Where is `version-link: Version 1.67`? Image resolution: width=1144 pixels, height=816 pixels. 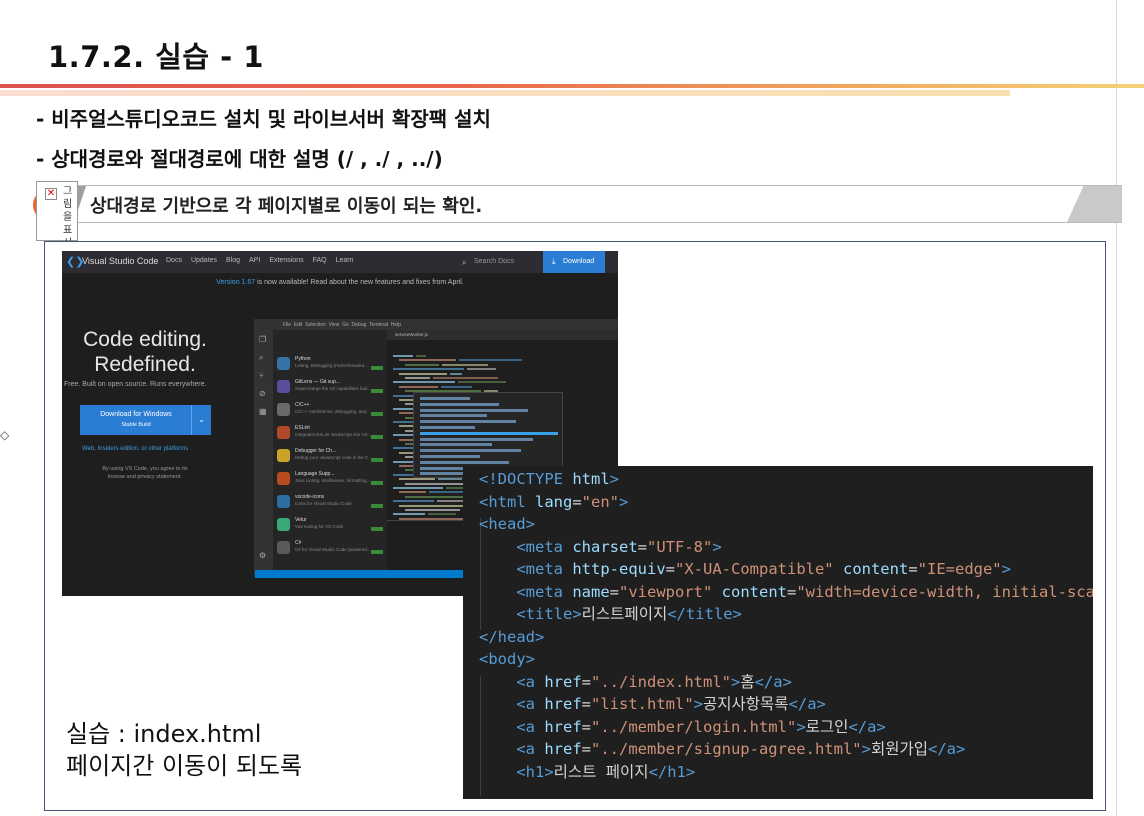
version-link: Version 1.67 is located at coordinates (235, 282).